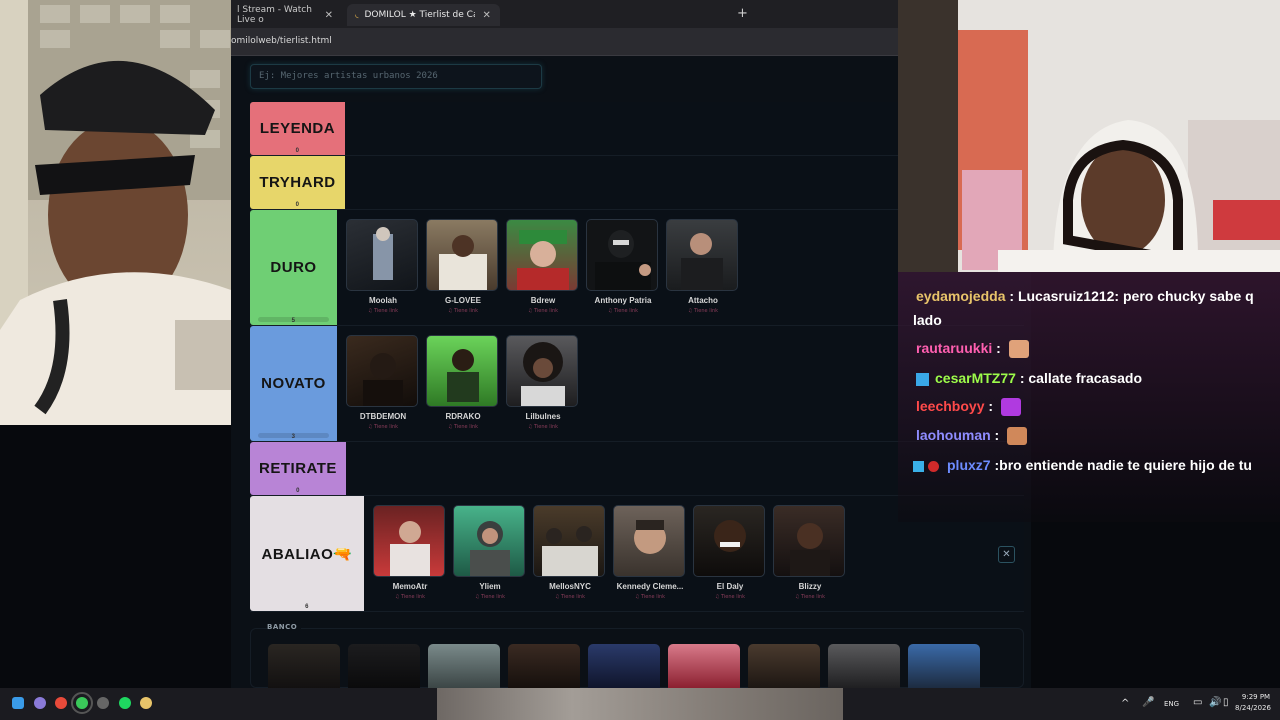 The height and width of the screenshot is (720, 1280). Describe the element at coordinates (18, 703) in the screenshot. I see `start-icon` at that location.